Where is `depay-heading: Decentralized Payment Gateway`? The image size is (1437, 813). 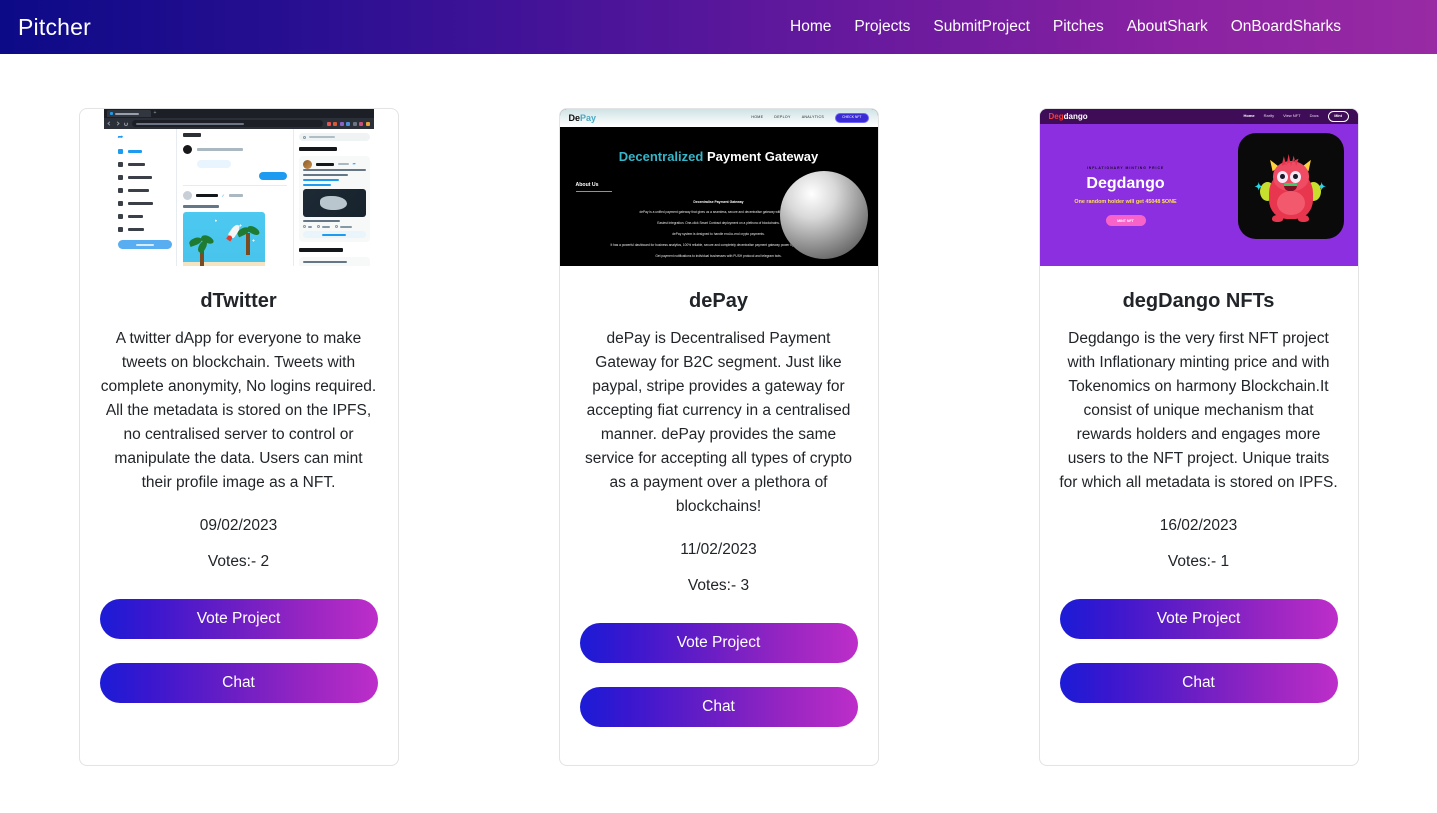
depay-heading: Decentralized Payment Gateway is located at coordinates (718, 156).